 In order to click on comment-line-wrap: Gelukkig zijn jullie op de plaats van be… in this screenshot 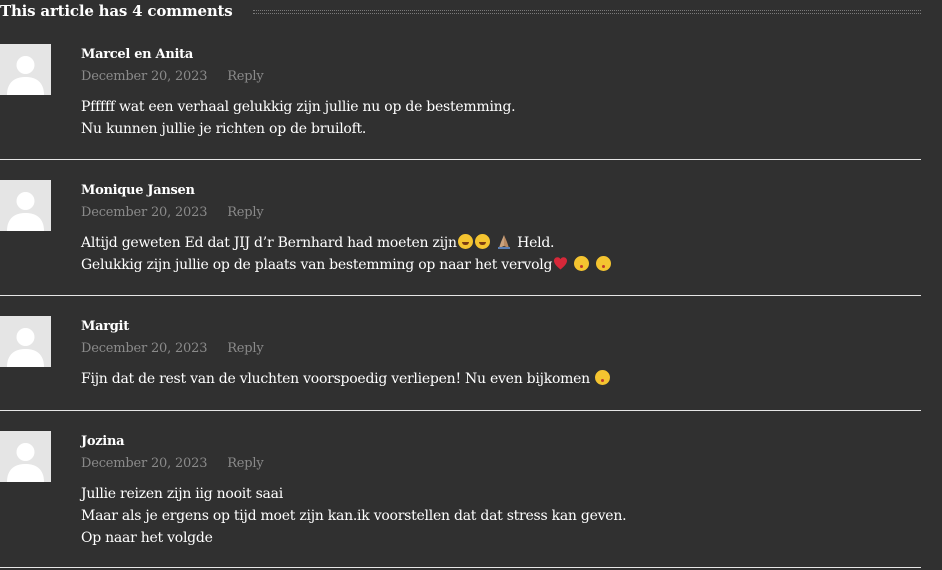, I will do `click(346, 265)`.